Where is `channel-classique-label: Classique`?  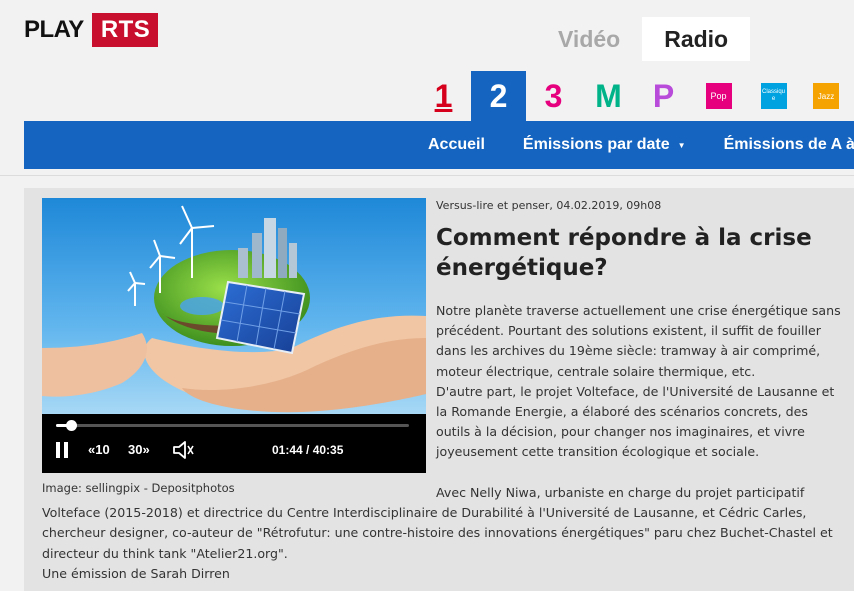 channel-classique-label: Classique is located at coordinates (773, 96).